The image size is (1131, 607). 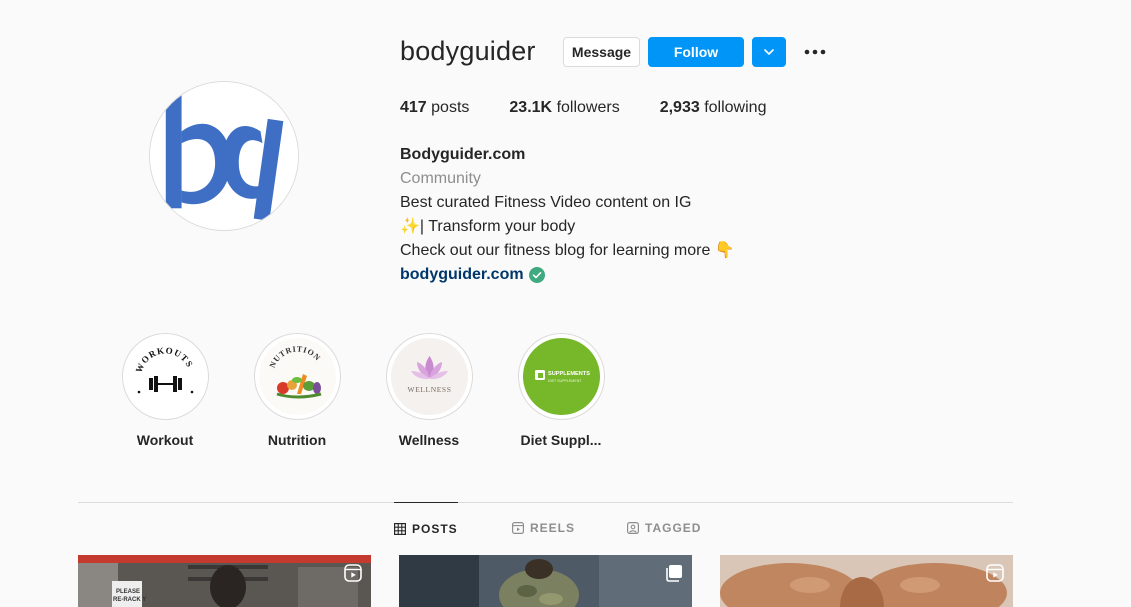 What do you see at coordinates (696, 52) in the screenshot?
I see `follow-button: Follow` at bounding box center [696, 52].